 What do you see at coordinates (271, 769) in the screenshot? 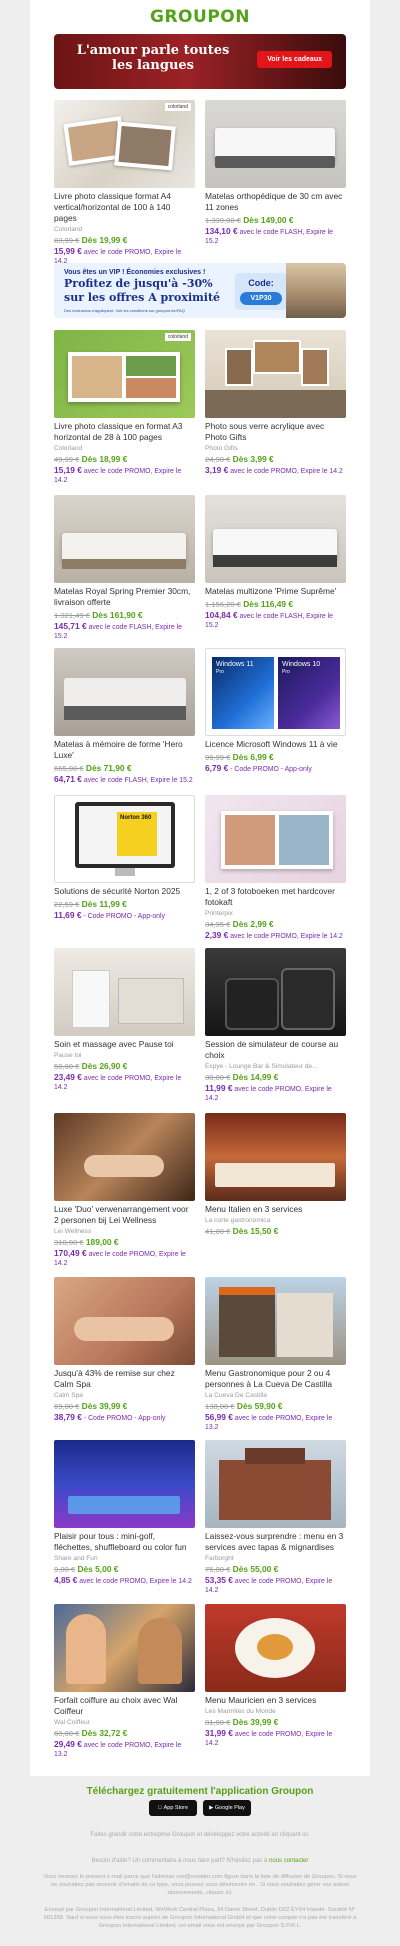
I see `promo-text: - Code PROMO - App-only` at bounding box center [271, 769].